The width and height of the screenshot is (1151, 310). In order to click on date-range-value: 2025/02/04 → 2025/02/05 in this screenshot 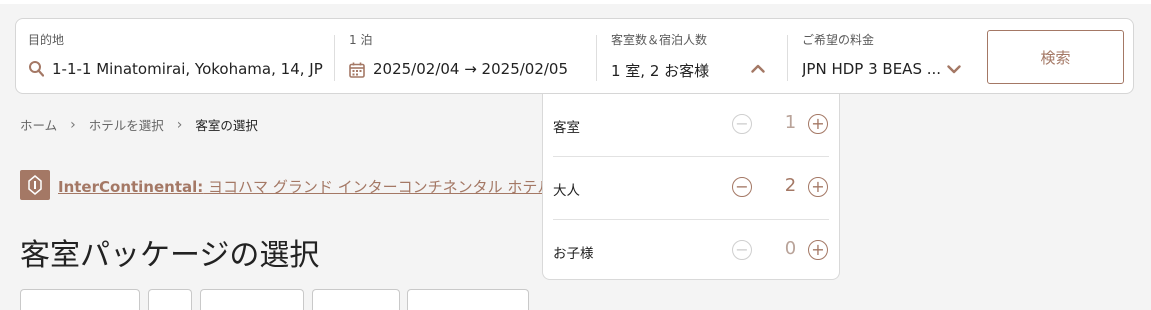, I will do `click(471, 69)`.